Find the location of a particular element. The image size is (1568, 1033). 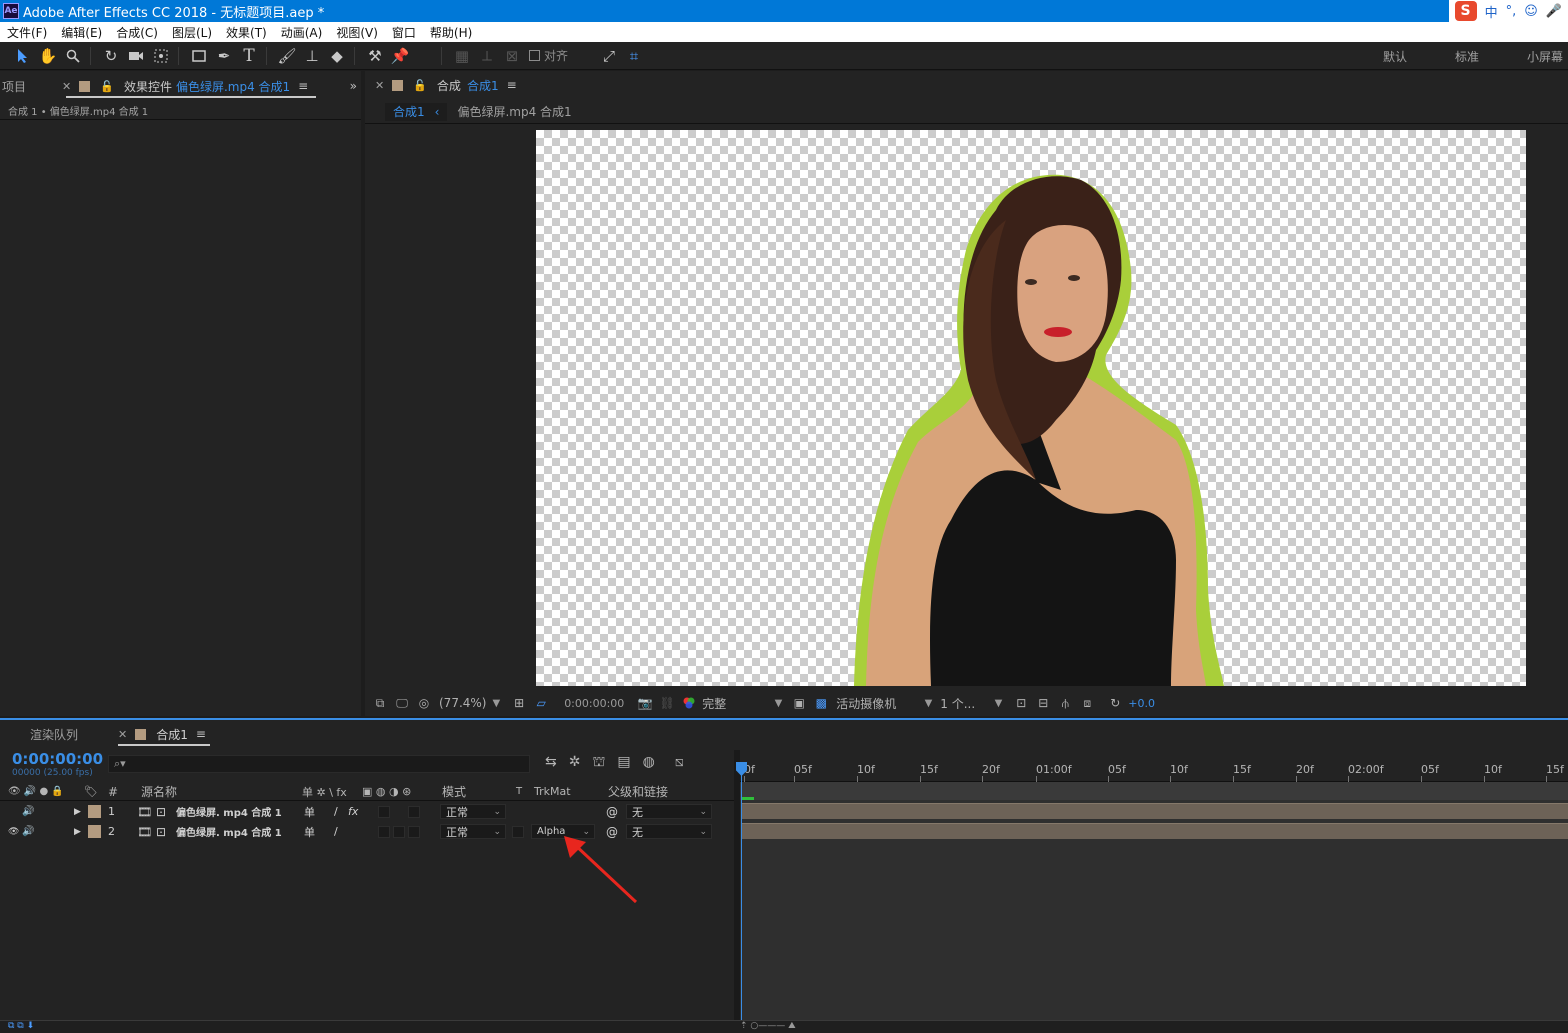

current-time-display: 0:00:00:00 is located at coordinates (594, 703).